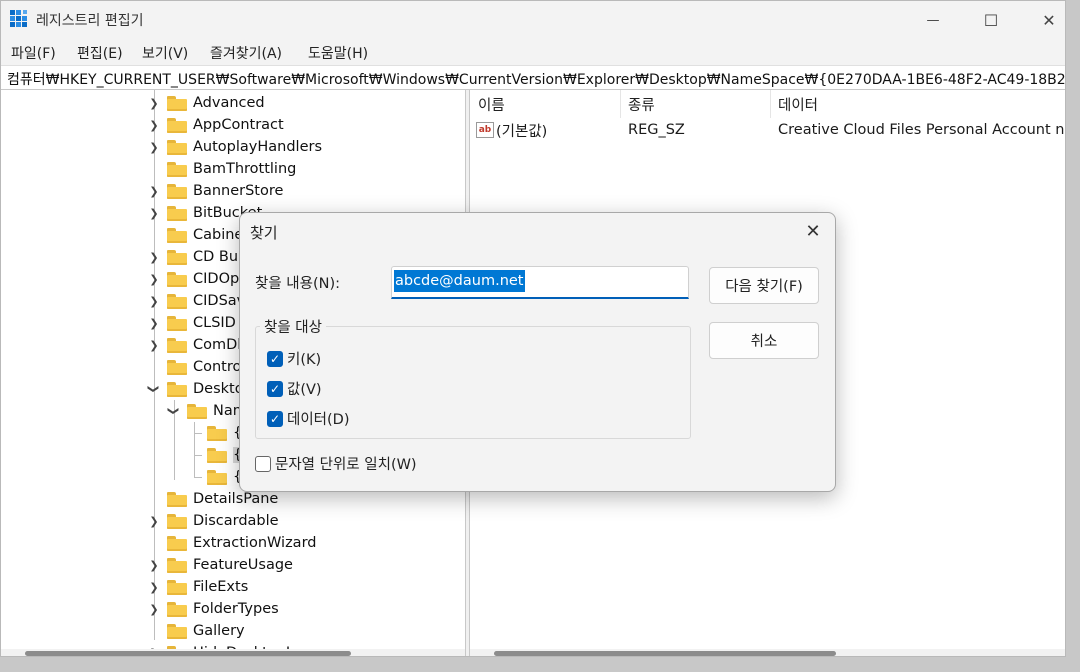 This screenshot has height=672, width=1080. Describe the element at coordinates (764, 340) in the screenshot. I see `cancel-button: 취소` at that location.